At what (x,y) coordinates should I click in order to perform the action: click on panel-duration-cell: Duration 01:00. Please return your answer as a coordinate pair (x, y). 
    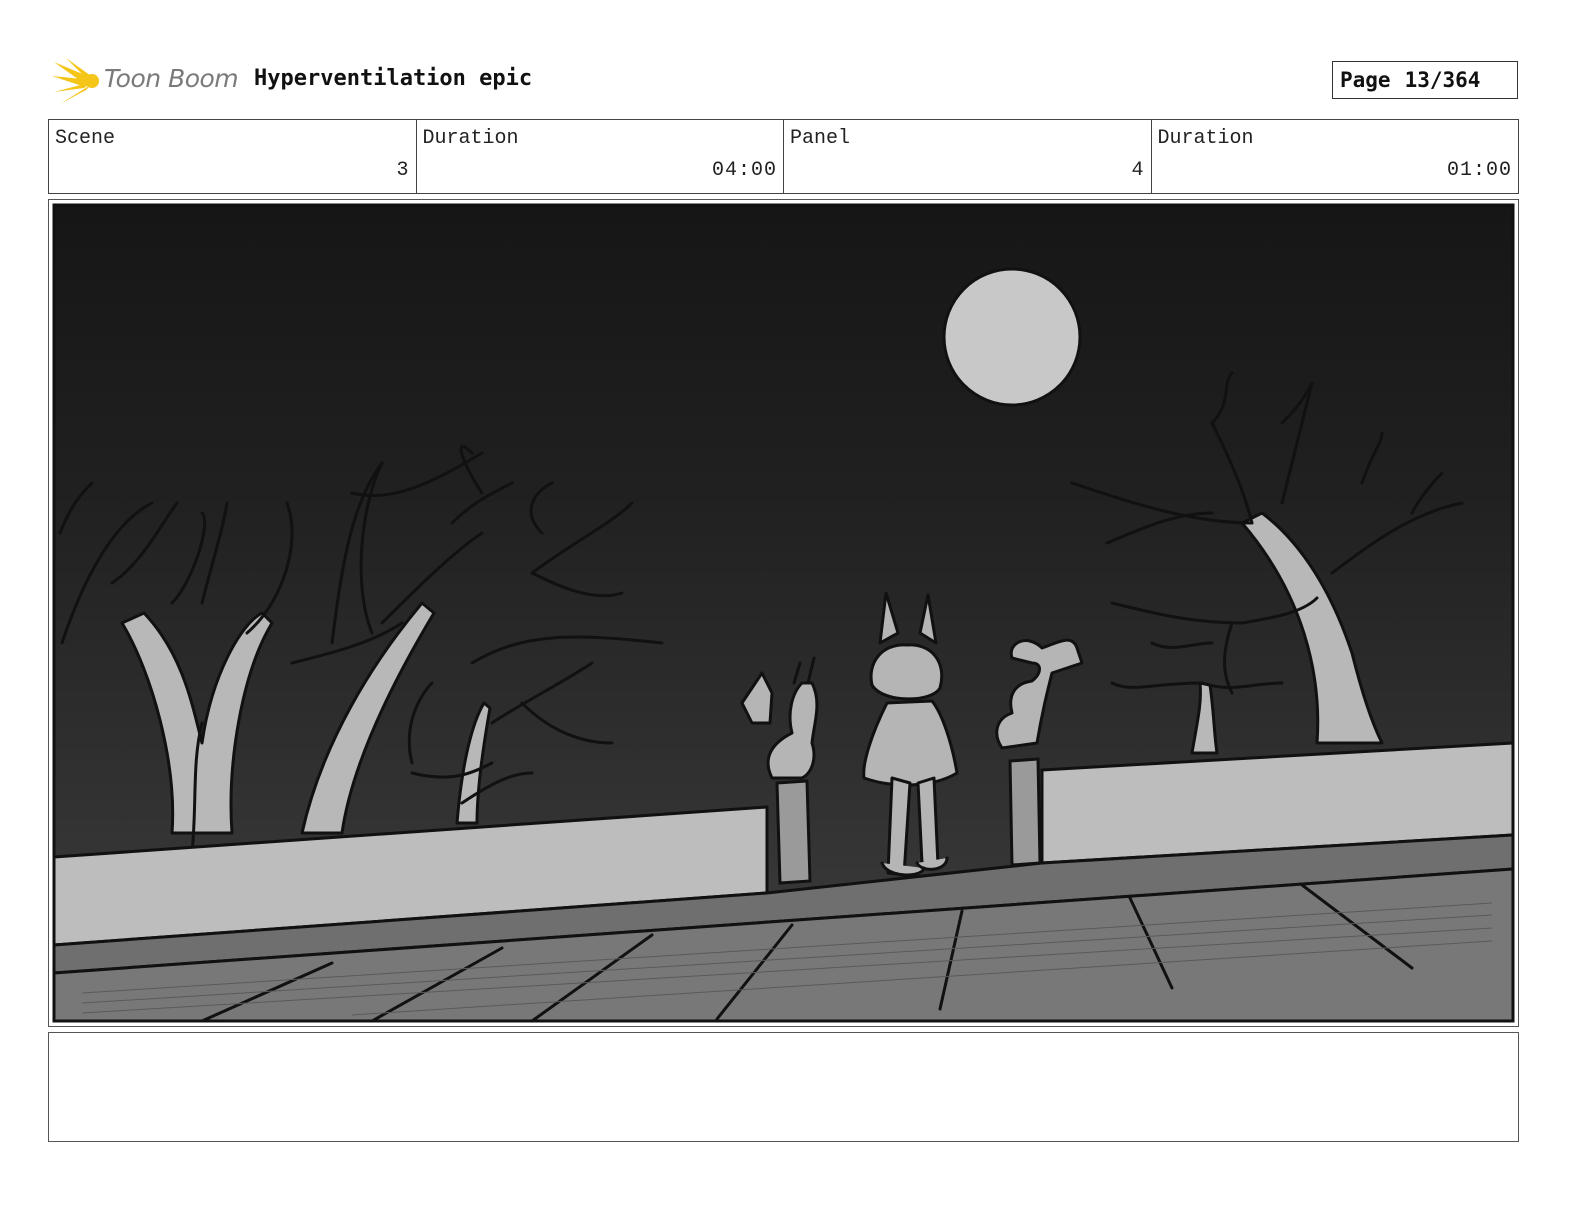
    Looking at the image, I should click on (1335, 156).